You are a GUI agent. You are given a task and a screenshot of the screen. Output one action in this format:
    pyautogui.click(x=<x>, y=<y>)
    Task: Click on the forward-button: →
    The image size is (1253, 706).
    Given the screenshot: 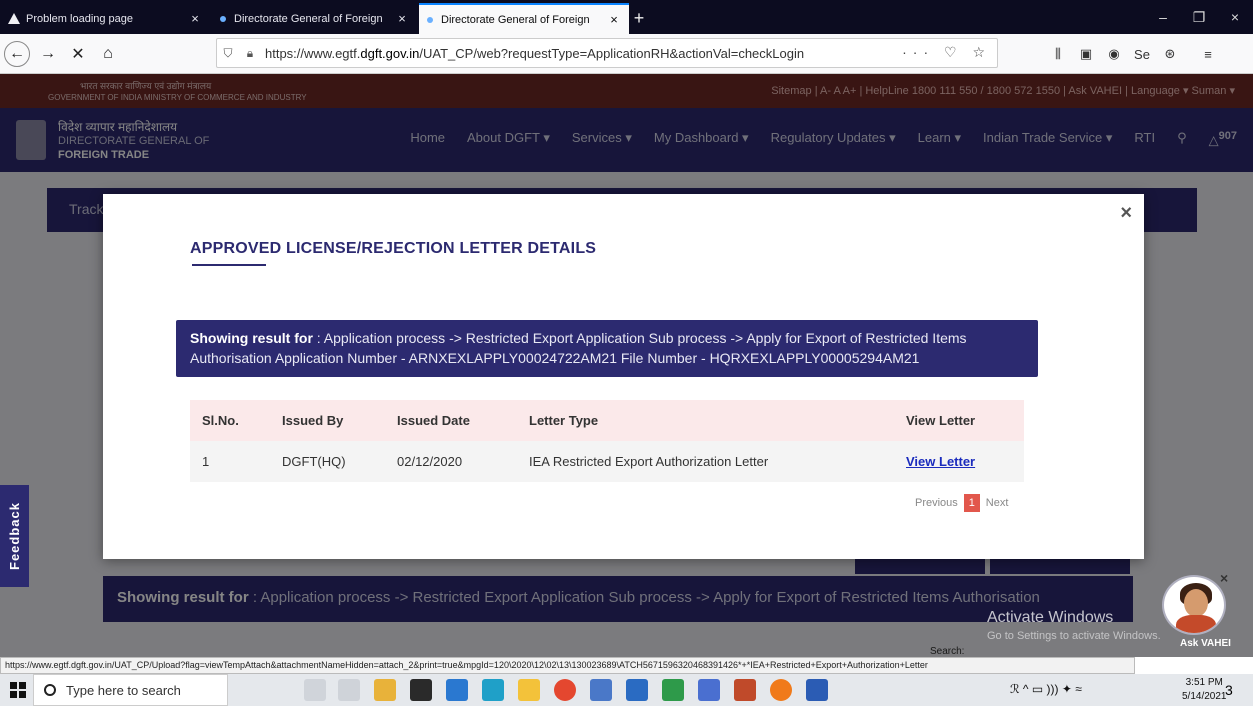 What is the action you would take?
    pyautogui.click(x=48, y=54)
    